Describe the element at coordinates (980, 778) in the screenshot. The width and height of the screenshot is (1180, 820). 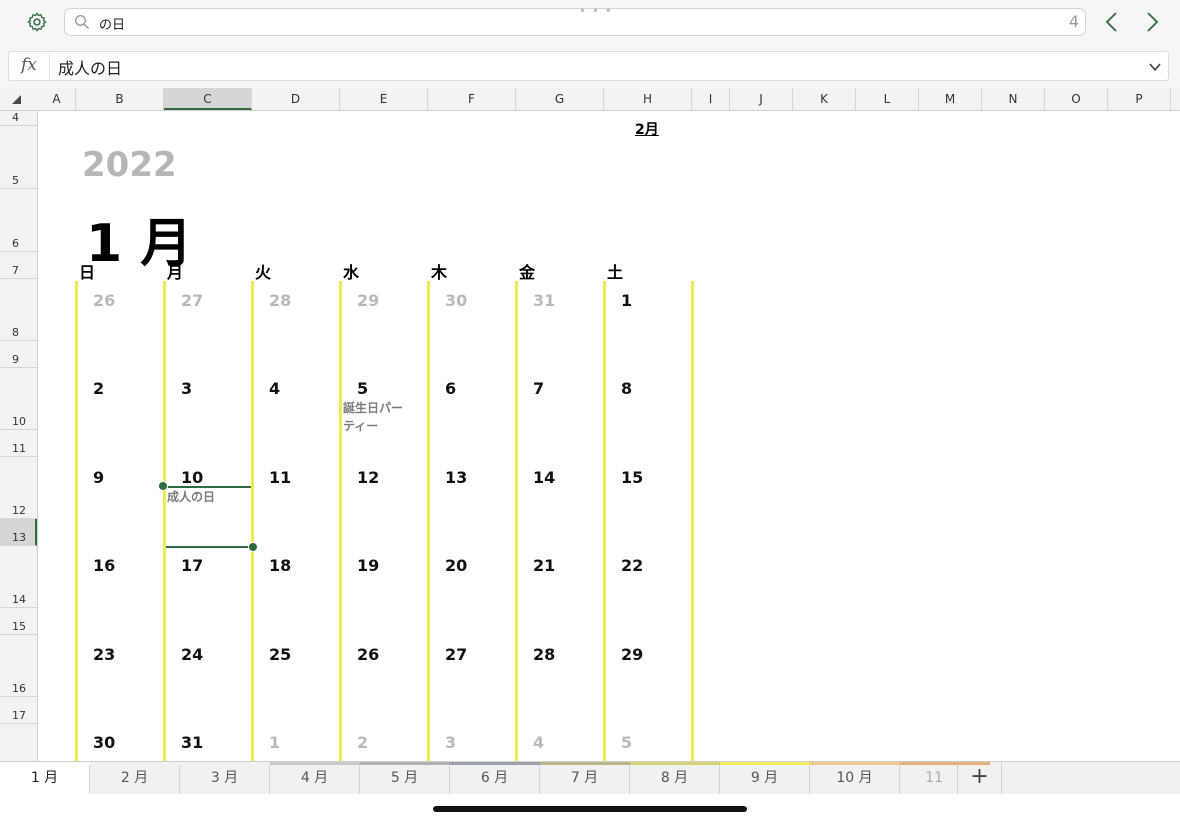
I see `add-sheet-button: +` at that location.